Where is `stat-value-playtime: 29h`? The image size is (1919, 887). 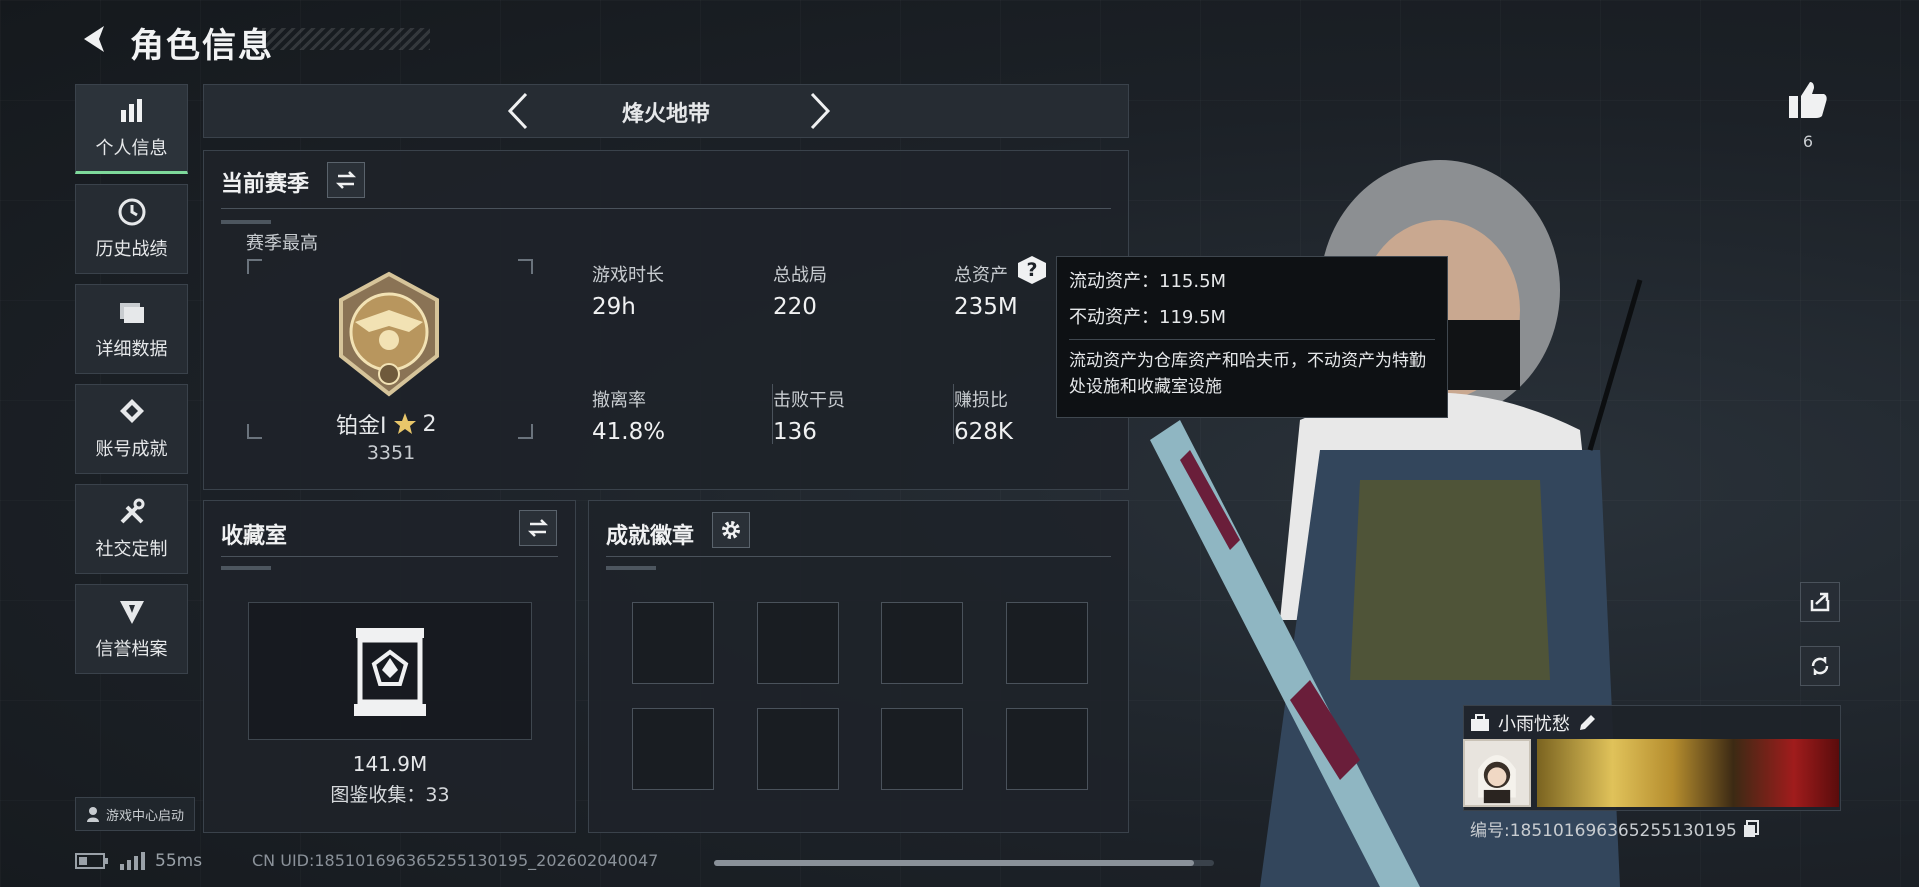 stat-value-playtime: 29h is located at coordinates (614, 307).